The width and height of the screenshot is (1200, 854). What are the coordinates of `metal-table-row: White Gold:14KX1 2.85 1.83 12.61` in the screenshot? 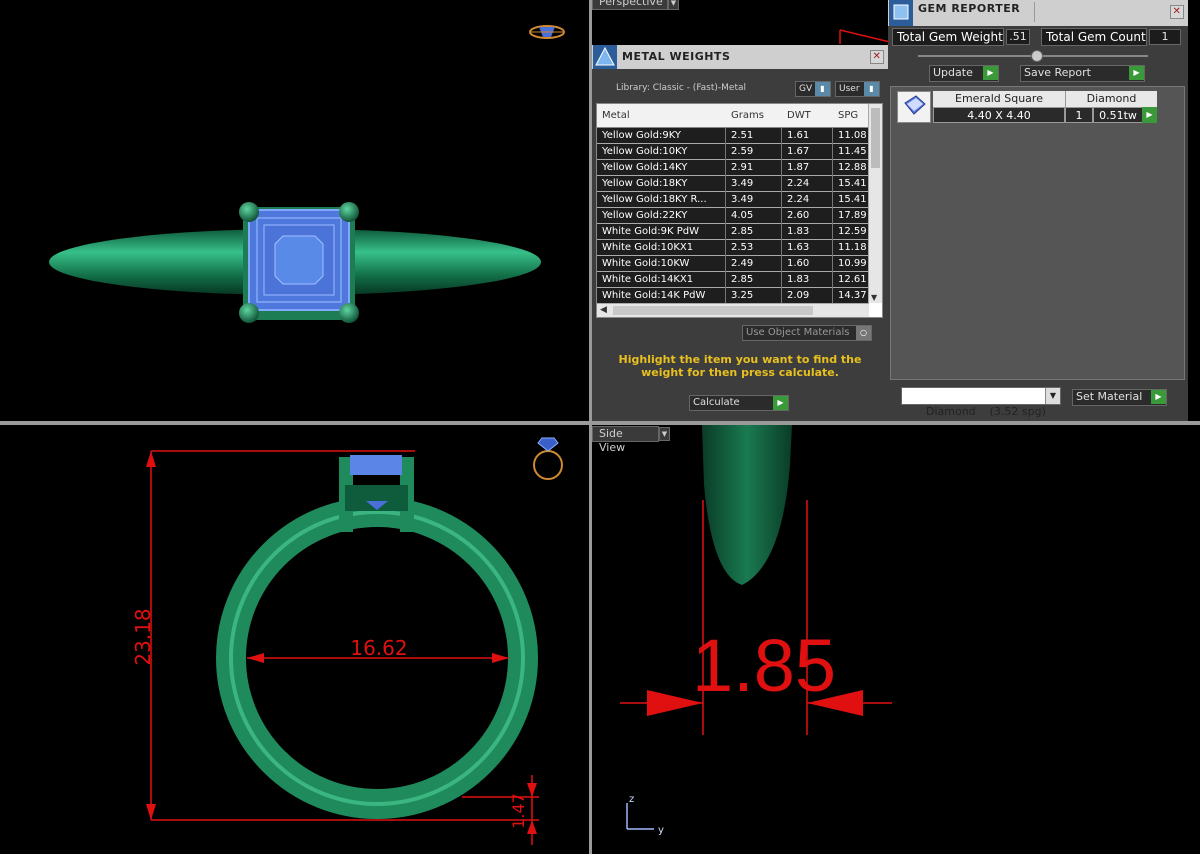 It's located at (733, 280).